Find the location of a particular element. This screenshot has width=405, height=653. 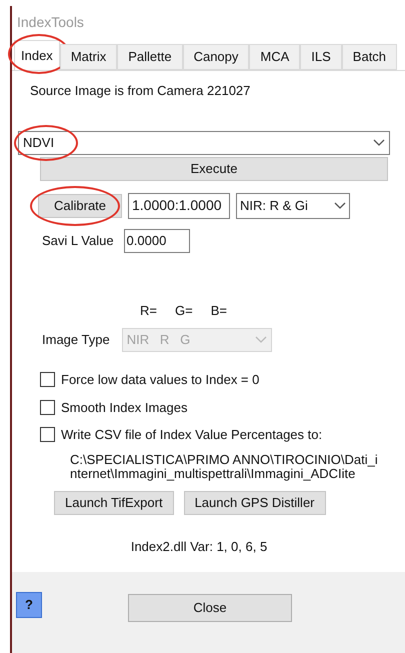

version-text: Index2.dll Var: 1, 0, 6, 5 is located at coordinates (199, 547).